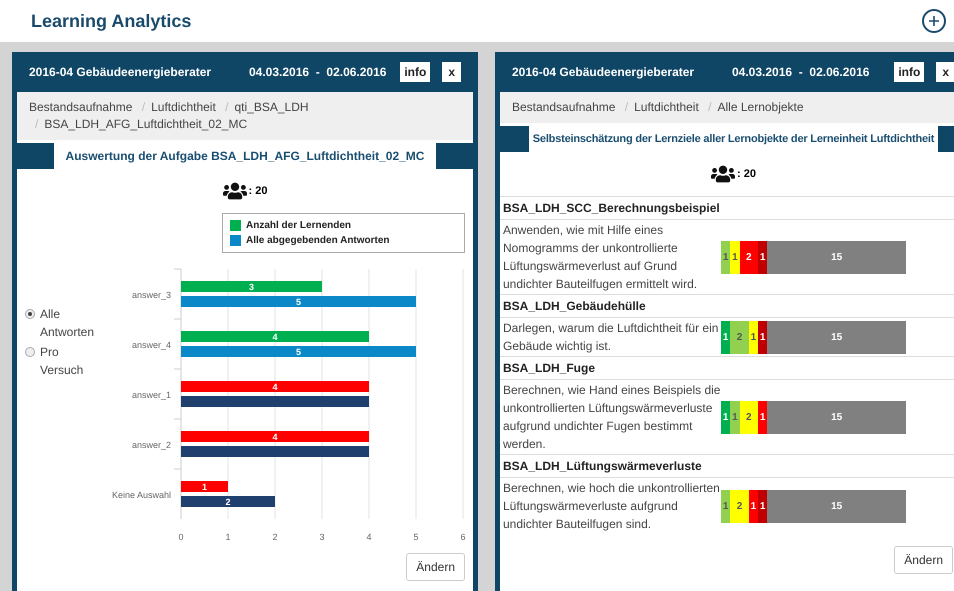 Image resolution: width=954 pixels, height=591 pixels. What do you see at coordinates (275, 537) in the screenshot?
I see `x-tick-label: 2` at bounding box center [275, 537].